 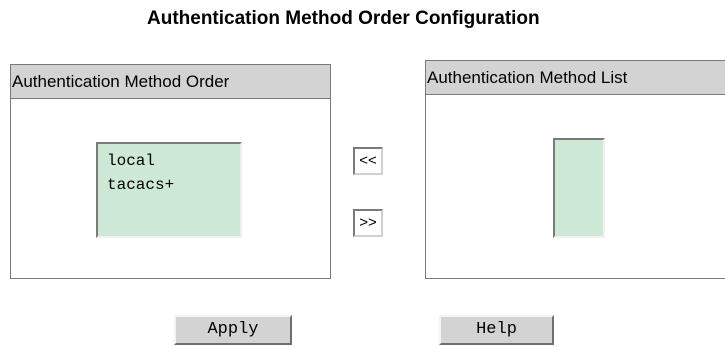 What do you see at coordinates (233, 330) in the screenshot?
I see `apply-button: Apply` at bounding box center [233, 330].